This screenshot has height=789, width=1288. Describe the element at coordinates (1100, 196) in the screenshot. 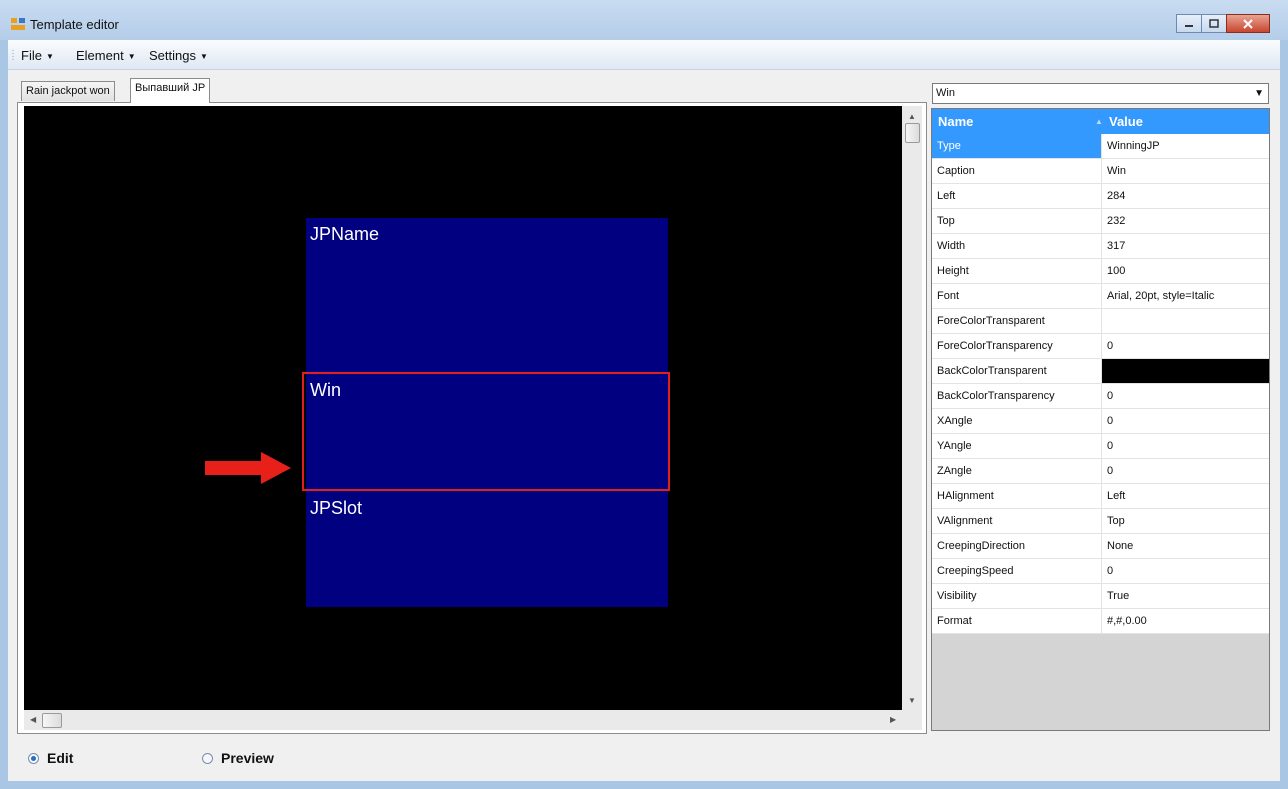

I see `property-row: Left 284` at that location.